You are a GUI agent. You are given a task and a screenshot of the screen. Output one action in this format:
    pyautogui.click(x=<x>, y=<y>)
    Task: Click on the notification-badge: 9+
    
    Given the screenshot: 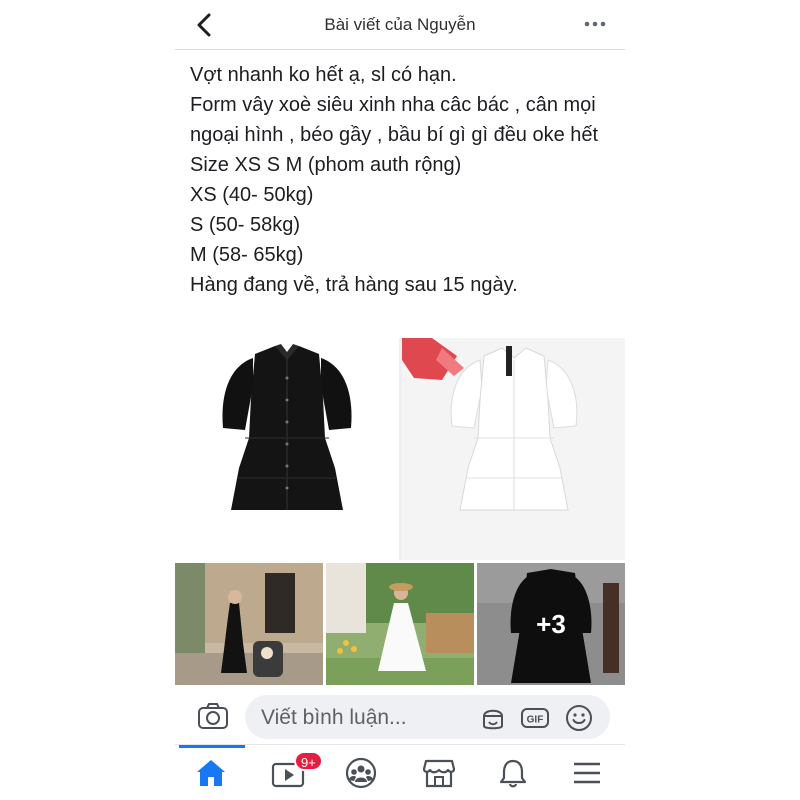 What is the action you would take?
    pyautogui.click(x=308, y=761)
    